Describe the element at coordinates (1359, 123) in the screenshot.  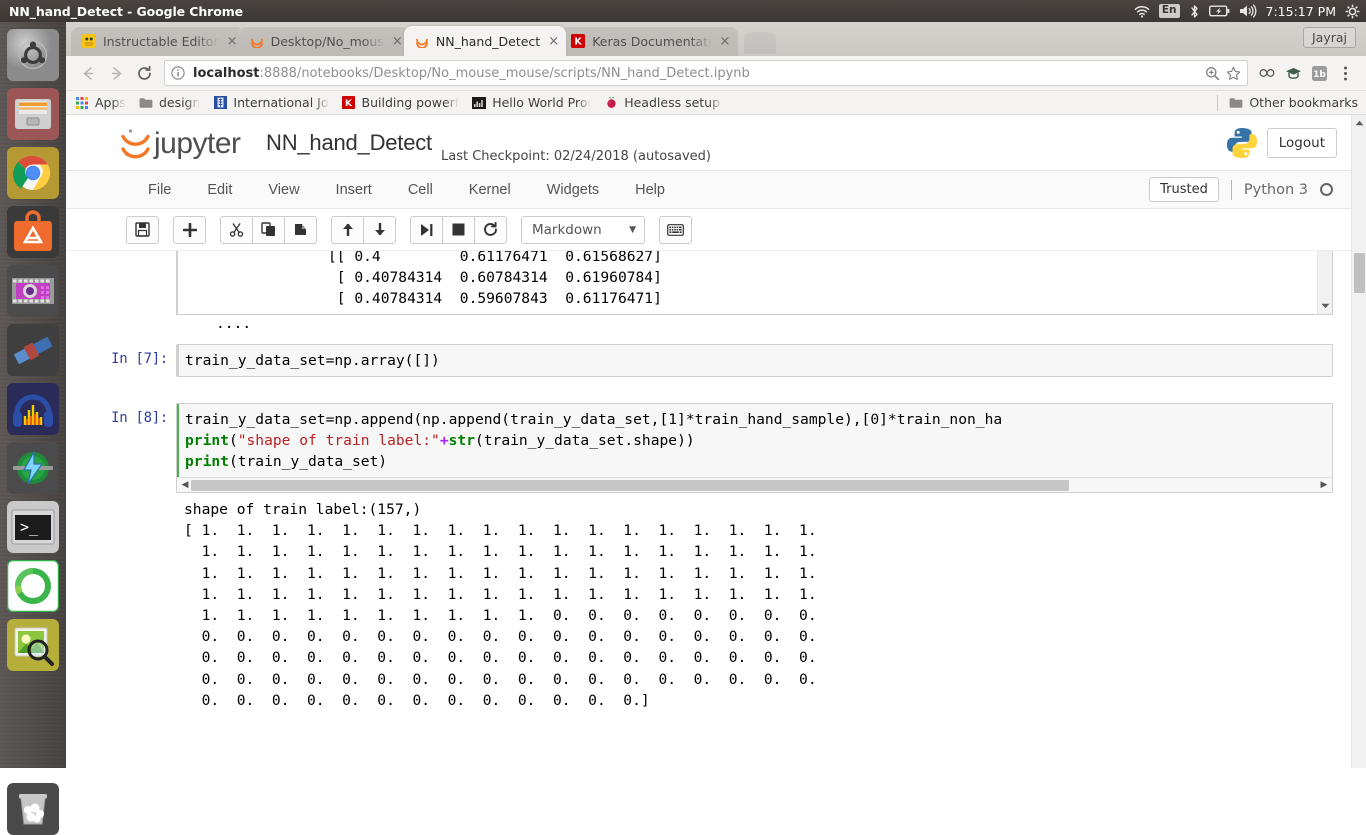
I see `scroll-up-arrow-icon` at that location.